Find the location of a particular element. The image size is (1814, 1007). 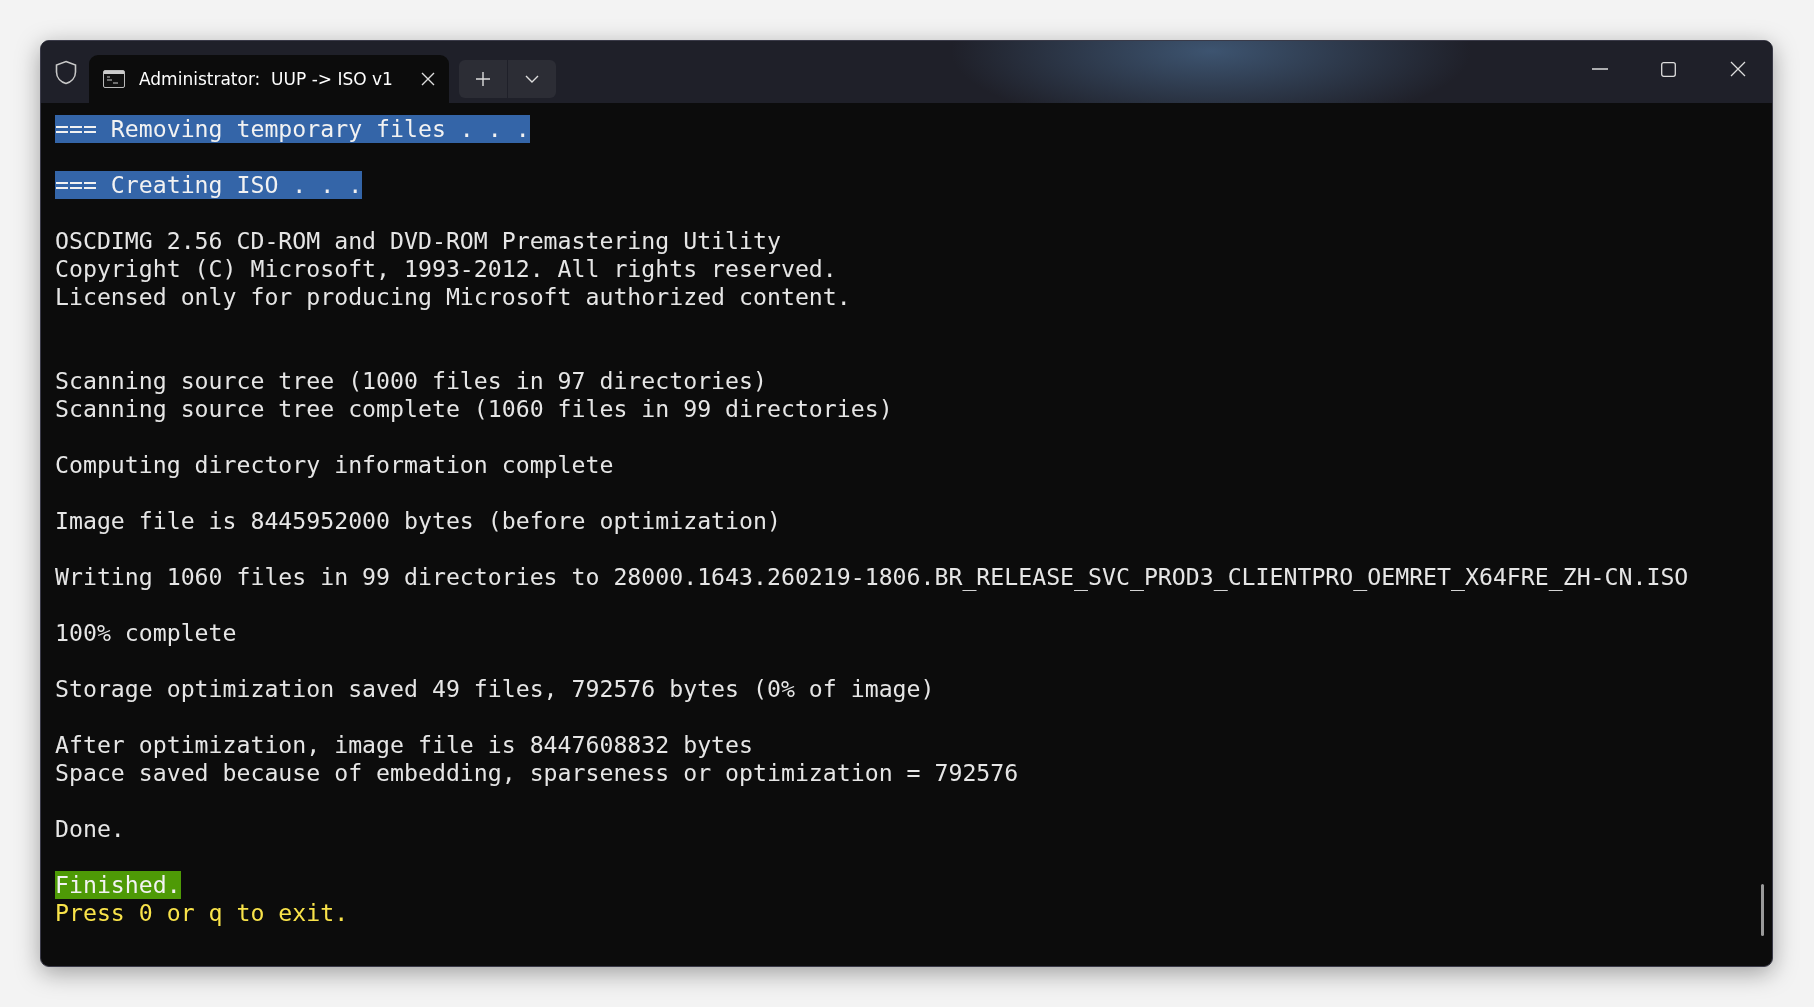

output-line: Space saved because of embedding, sparseness or optimization = 792576 is located at coordinates (537, 773).